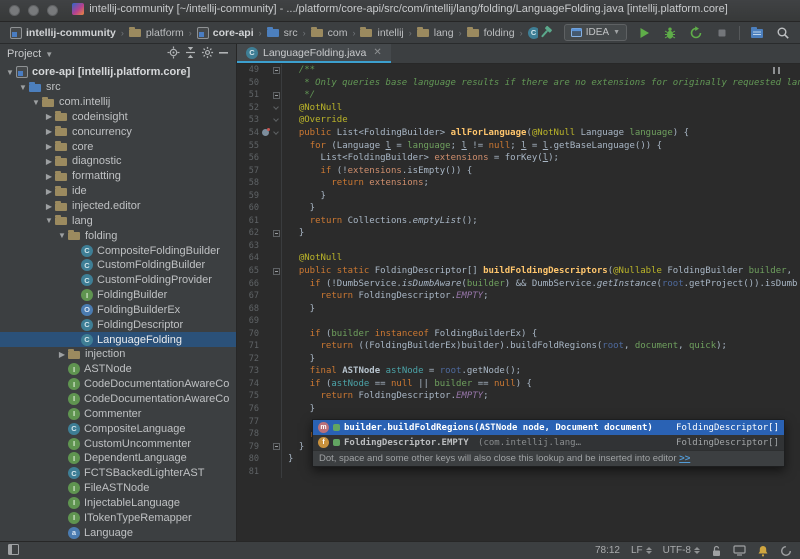 This screenshot has height=559, width=800. I want to click on collapse-all-icon, so click(190, 54).